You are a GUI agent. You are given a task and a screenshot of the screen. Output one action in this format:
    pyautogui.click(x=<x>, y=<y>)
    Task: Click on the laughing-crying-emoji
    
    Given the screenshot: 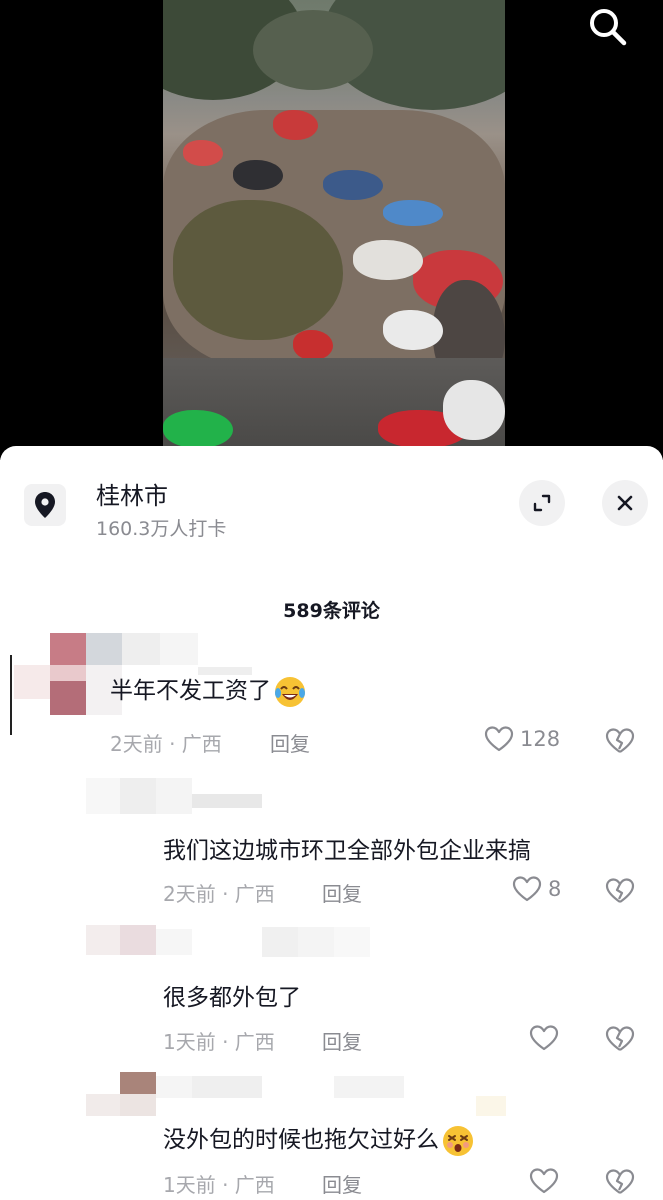 What is the action you would take?
    pyautogui.click(x=290, y=691)
    